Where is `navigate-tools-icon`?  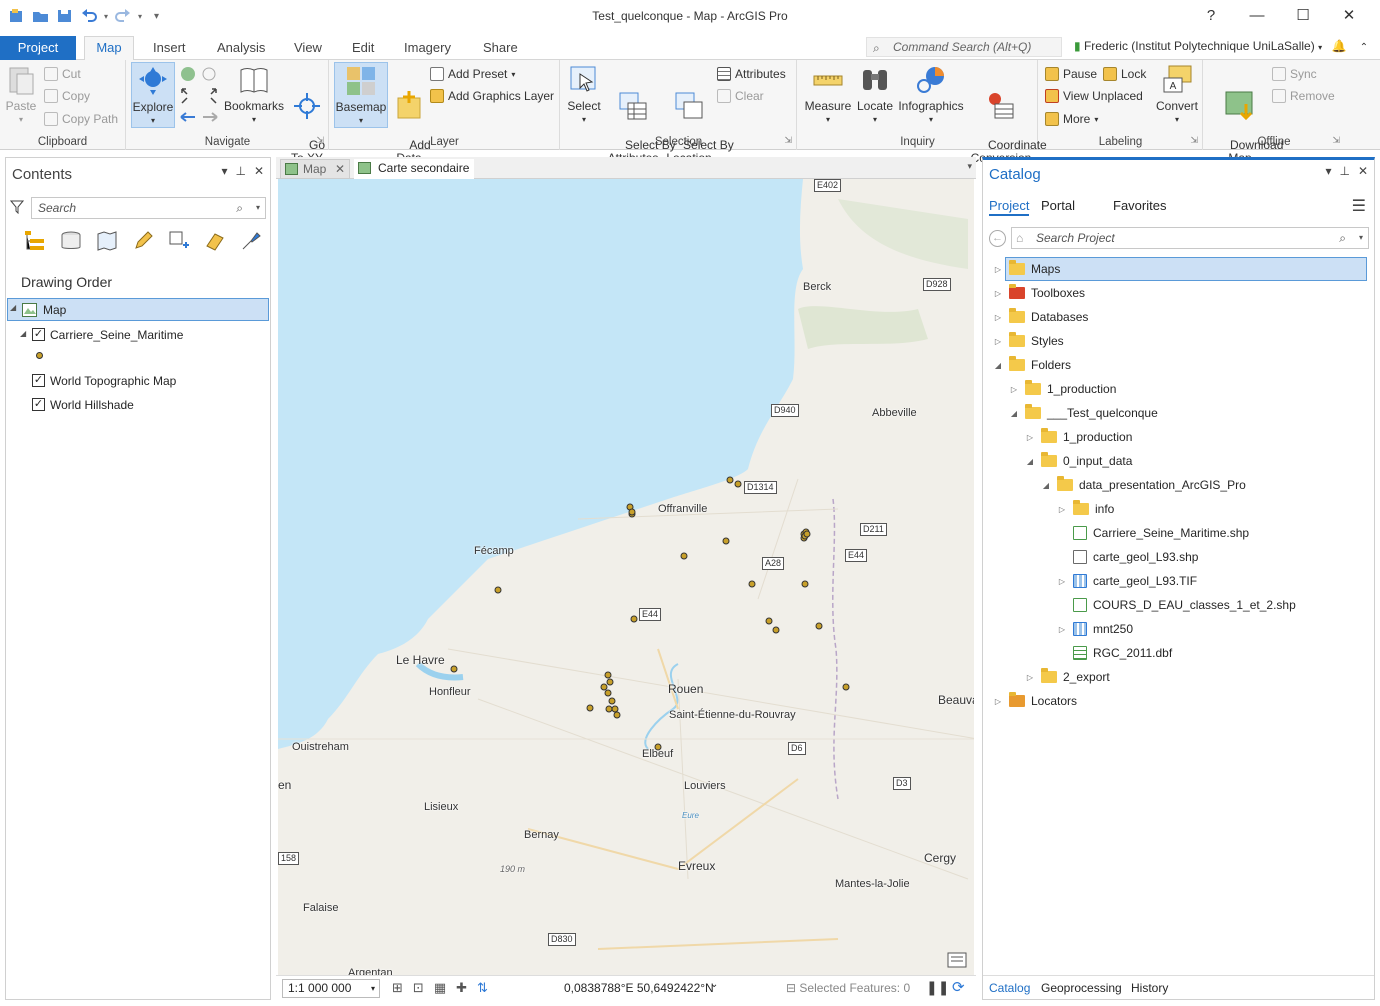
navigate-tools-icon is located at coordinates (199, 95).